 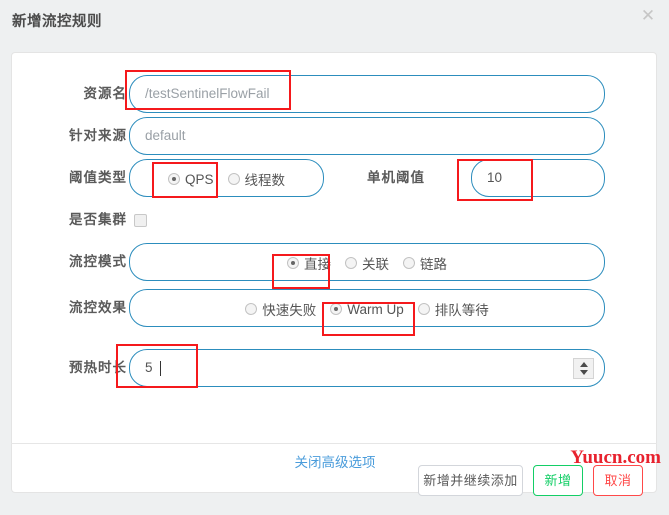 I want to click on resource-input: /testSentinelFlowFail, so click(x=367, y=94).